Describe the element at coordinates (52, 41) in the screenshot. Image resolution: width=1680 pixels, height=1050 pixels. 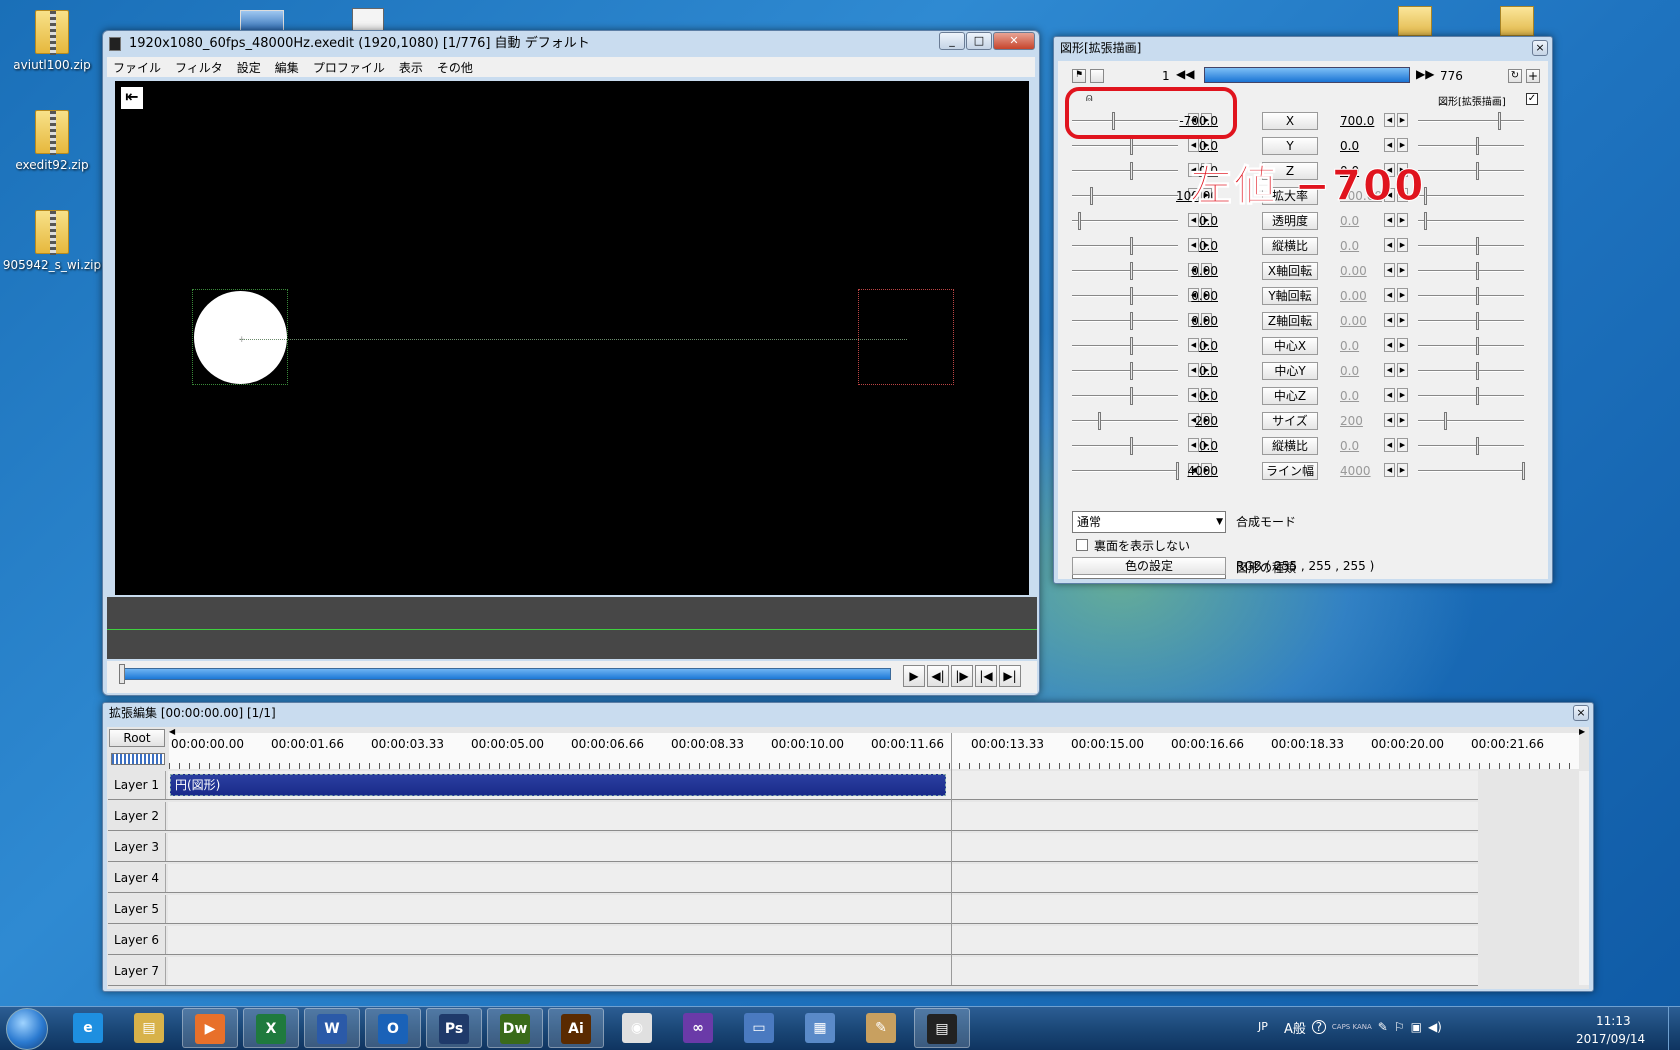
I see `desktop-icon-aviutl: aviutl100.zip` at that location.